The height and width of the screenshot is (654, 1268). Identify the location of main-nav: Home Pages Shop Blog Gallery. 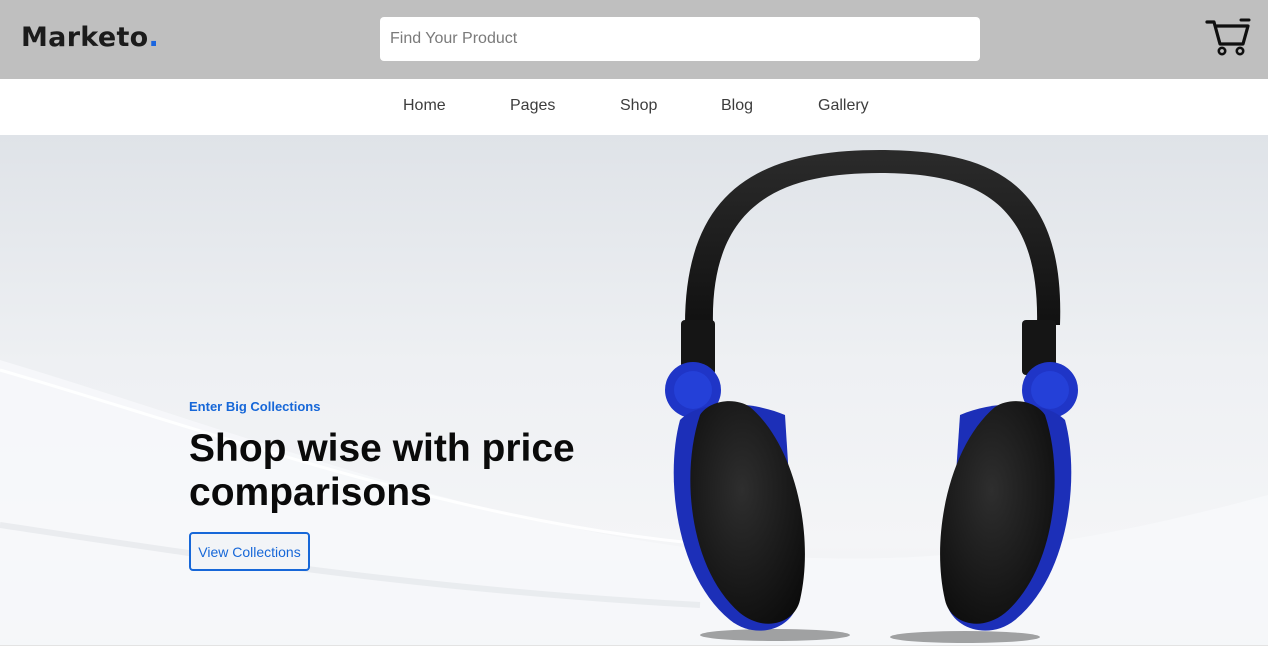
(634, 107).